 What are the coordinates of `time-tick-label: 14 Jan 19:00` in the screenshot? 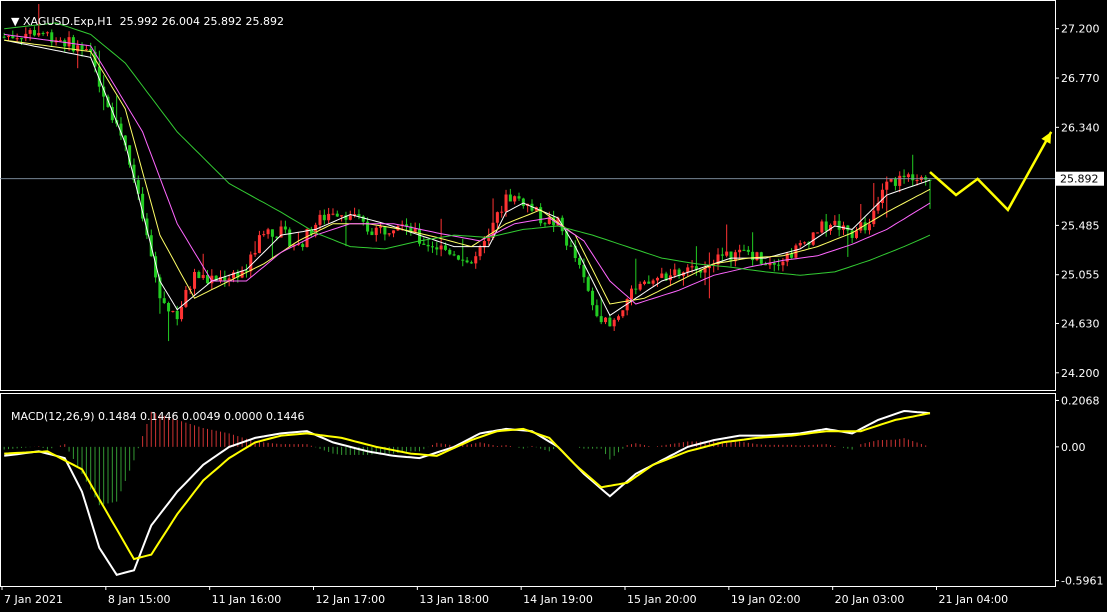 It's located at (558, 599).